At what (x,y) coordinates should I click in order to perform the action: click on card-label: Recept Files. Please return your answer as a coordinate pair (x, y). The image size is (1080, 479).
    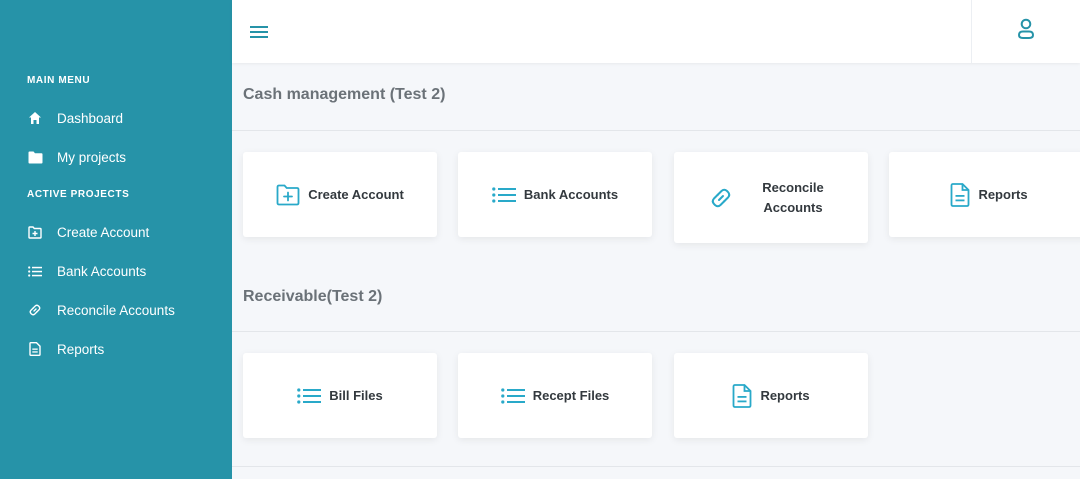
    Looking at the image, I should click on (571, 395).